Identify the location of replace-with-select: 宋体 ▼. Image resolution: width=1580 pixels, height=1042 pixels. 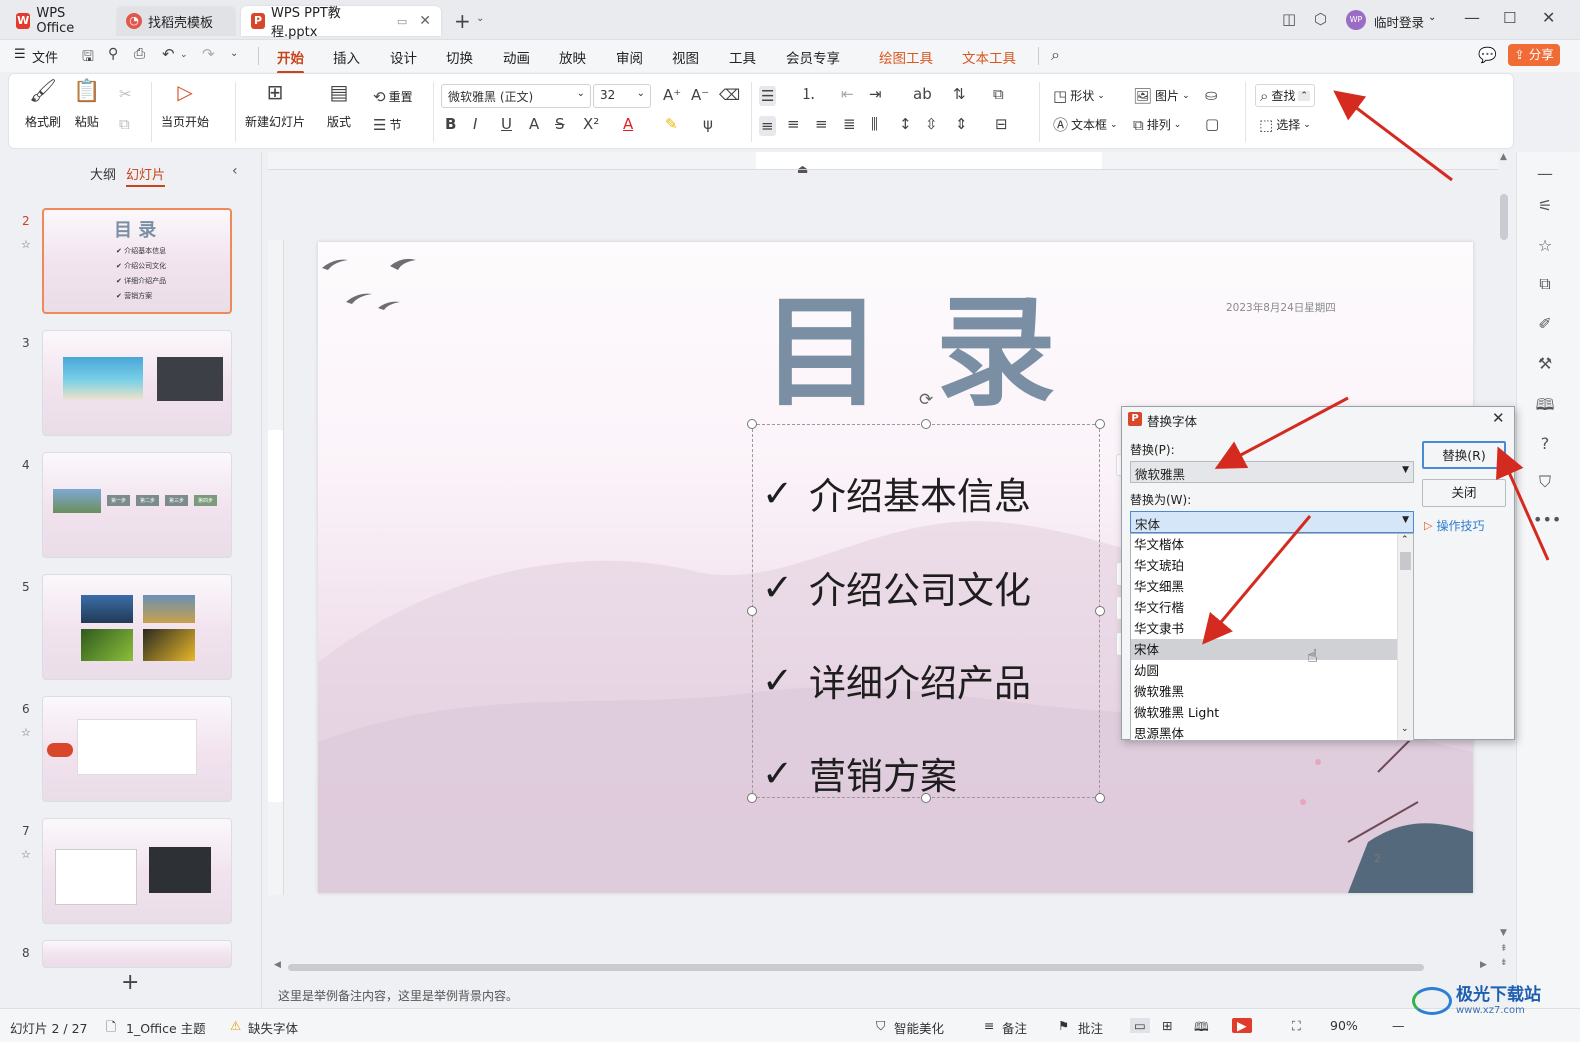
(1272, 522).